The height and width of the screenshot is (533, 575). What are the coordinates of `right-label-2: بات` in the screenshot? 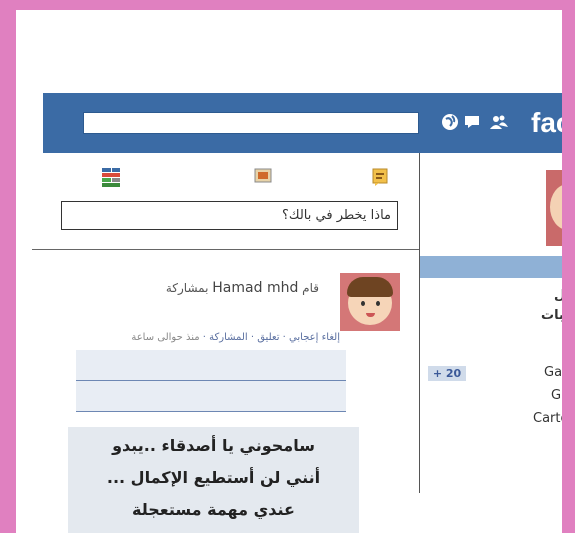 It's located at (551, 315).